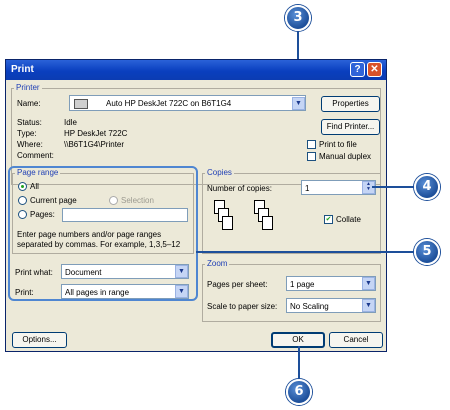 The image size is (450, 410). Describe the element at coordinates (331, 305) in the screenshot. I see `scale-to-paper-size-select: No Scaling ▼` at that location.